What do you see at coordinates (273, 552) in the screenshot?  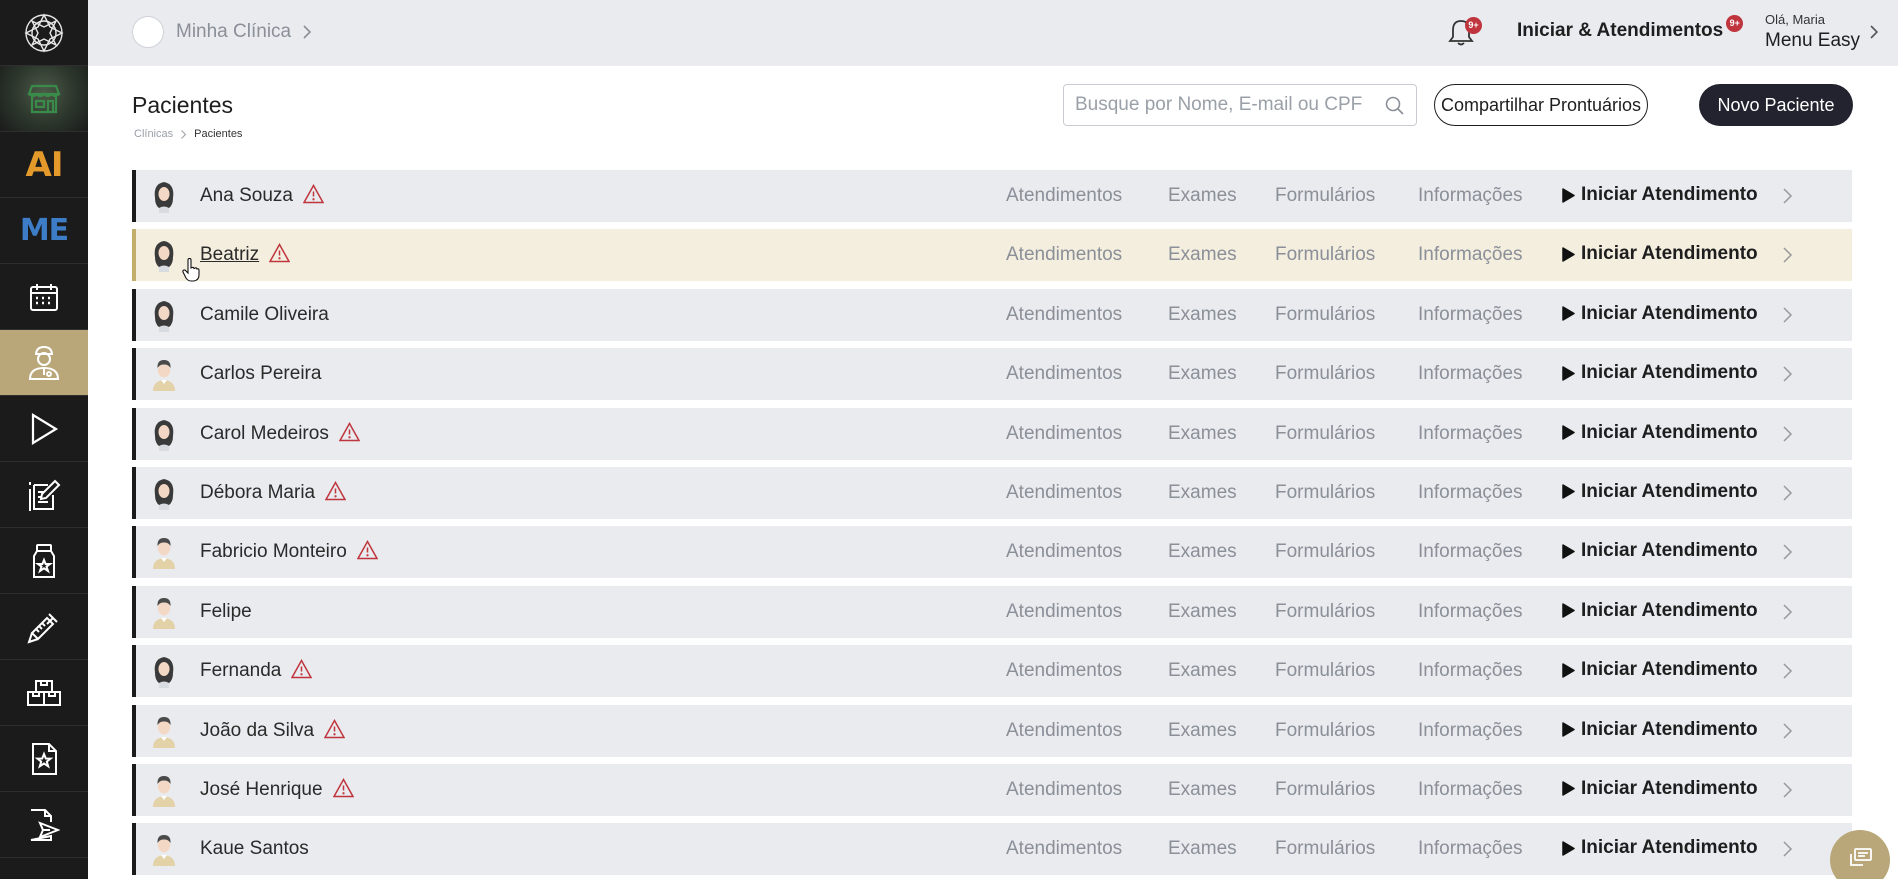 I see `patient-name: Fabricio Monteiro` at bounding box center [273, 552].